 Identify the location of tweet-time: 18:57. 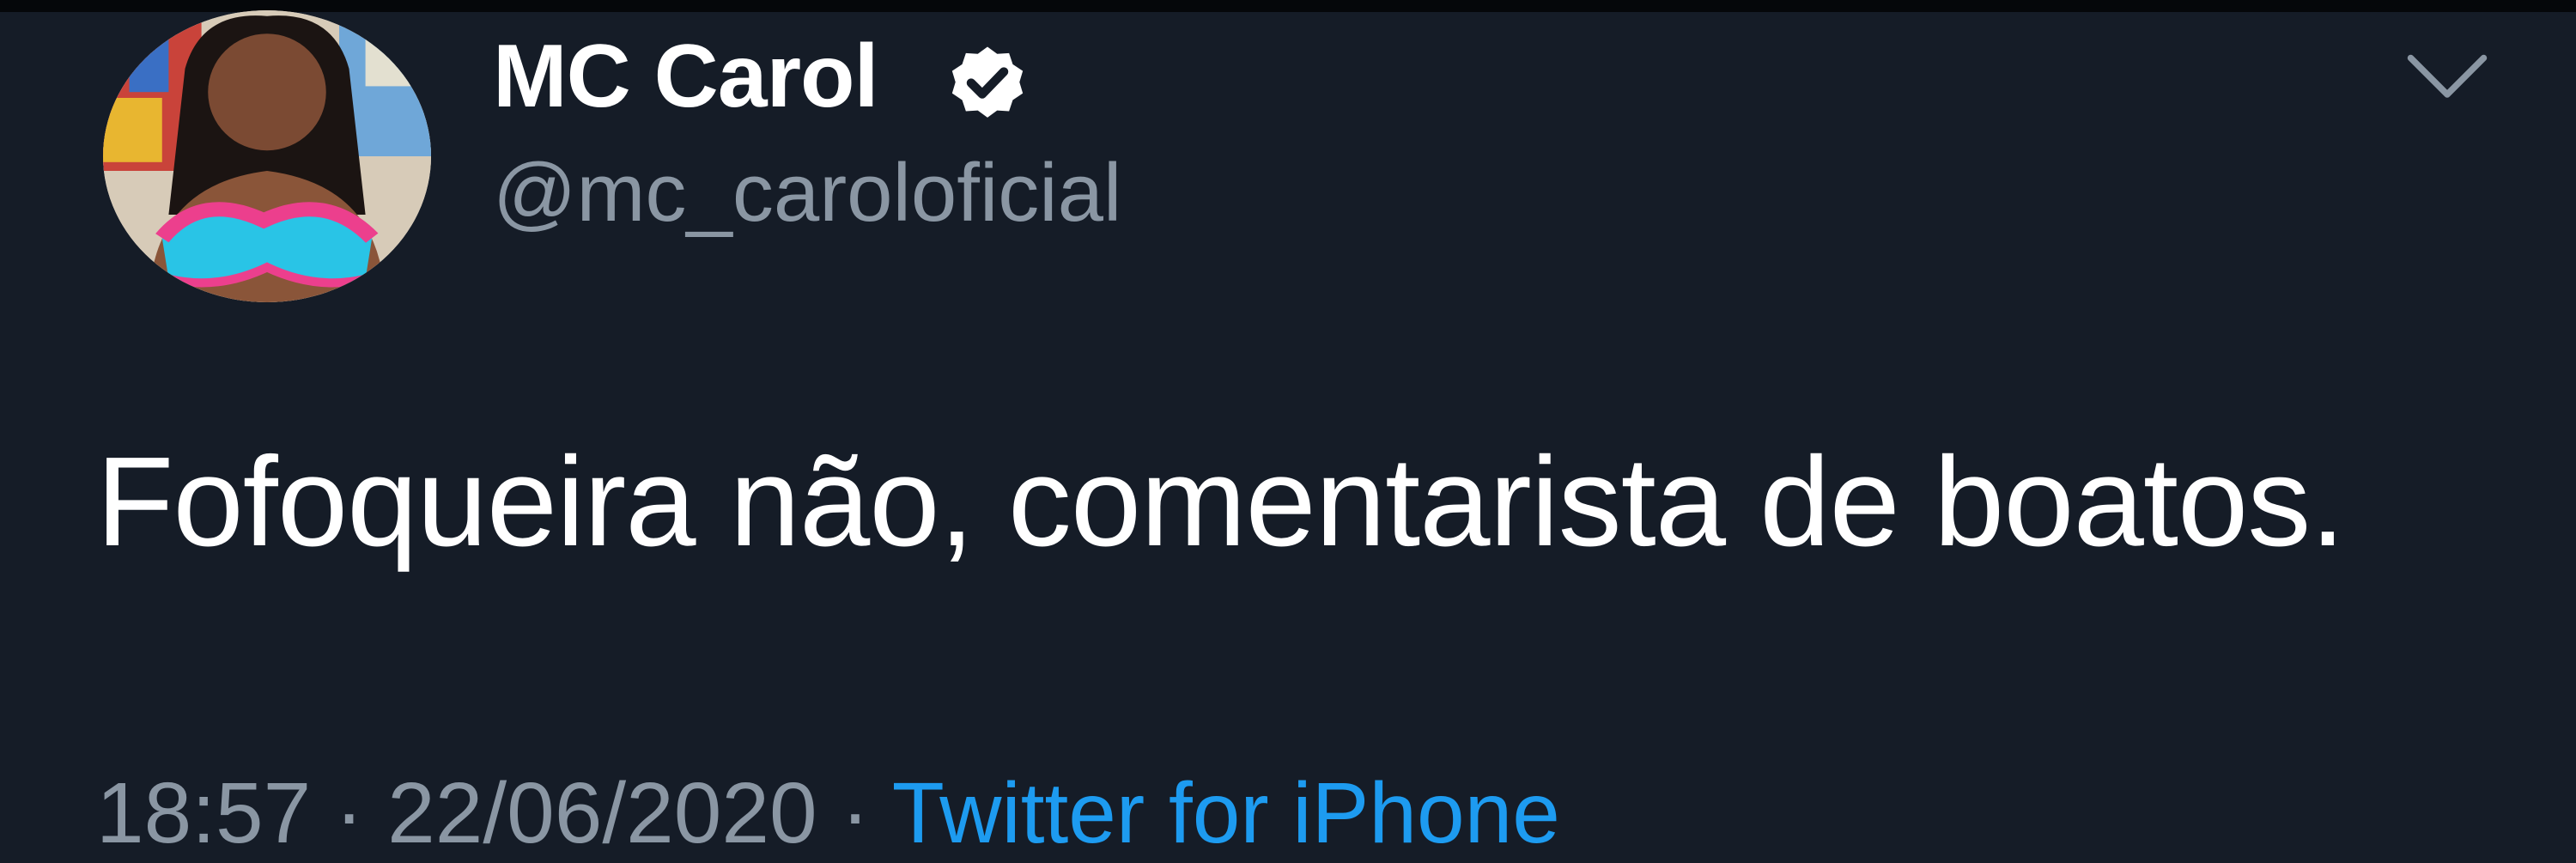
(203, 813).